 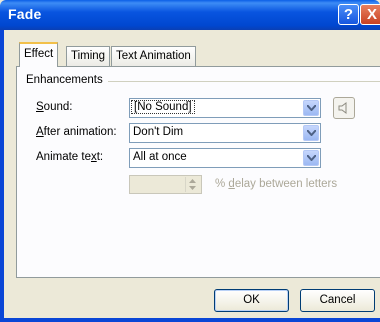 What do you see at coordinates (58, 107) in the screenshot?
I see `sound-label-rest: ound:` at bounding box center [58, 107].